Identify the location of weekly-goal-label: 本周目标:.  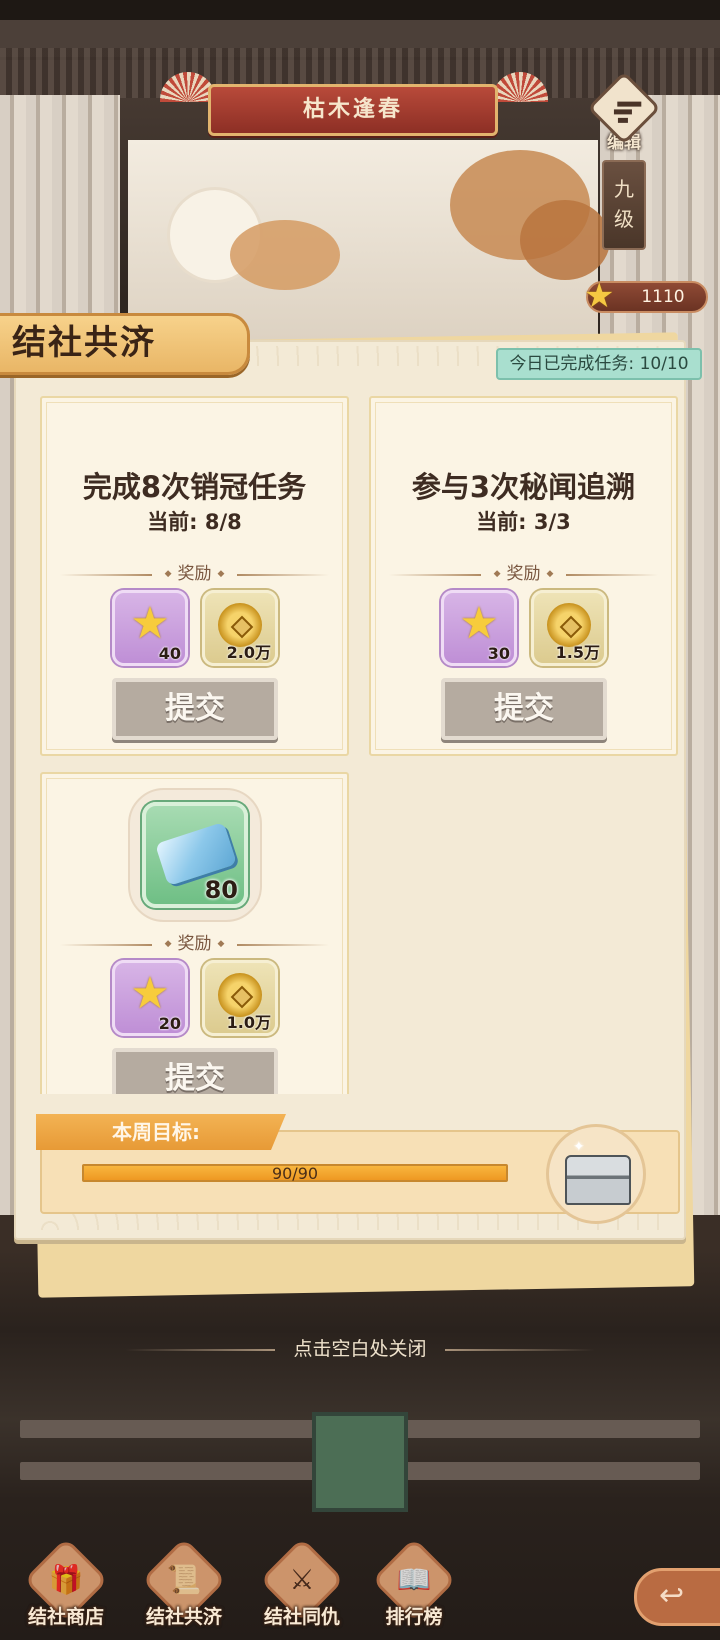
(156, 1132).